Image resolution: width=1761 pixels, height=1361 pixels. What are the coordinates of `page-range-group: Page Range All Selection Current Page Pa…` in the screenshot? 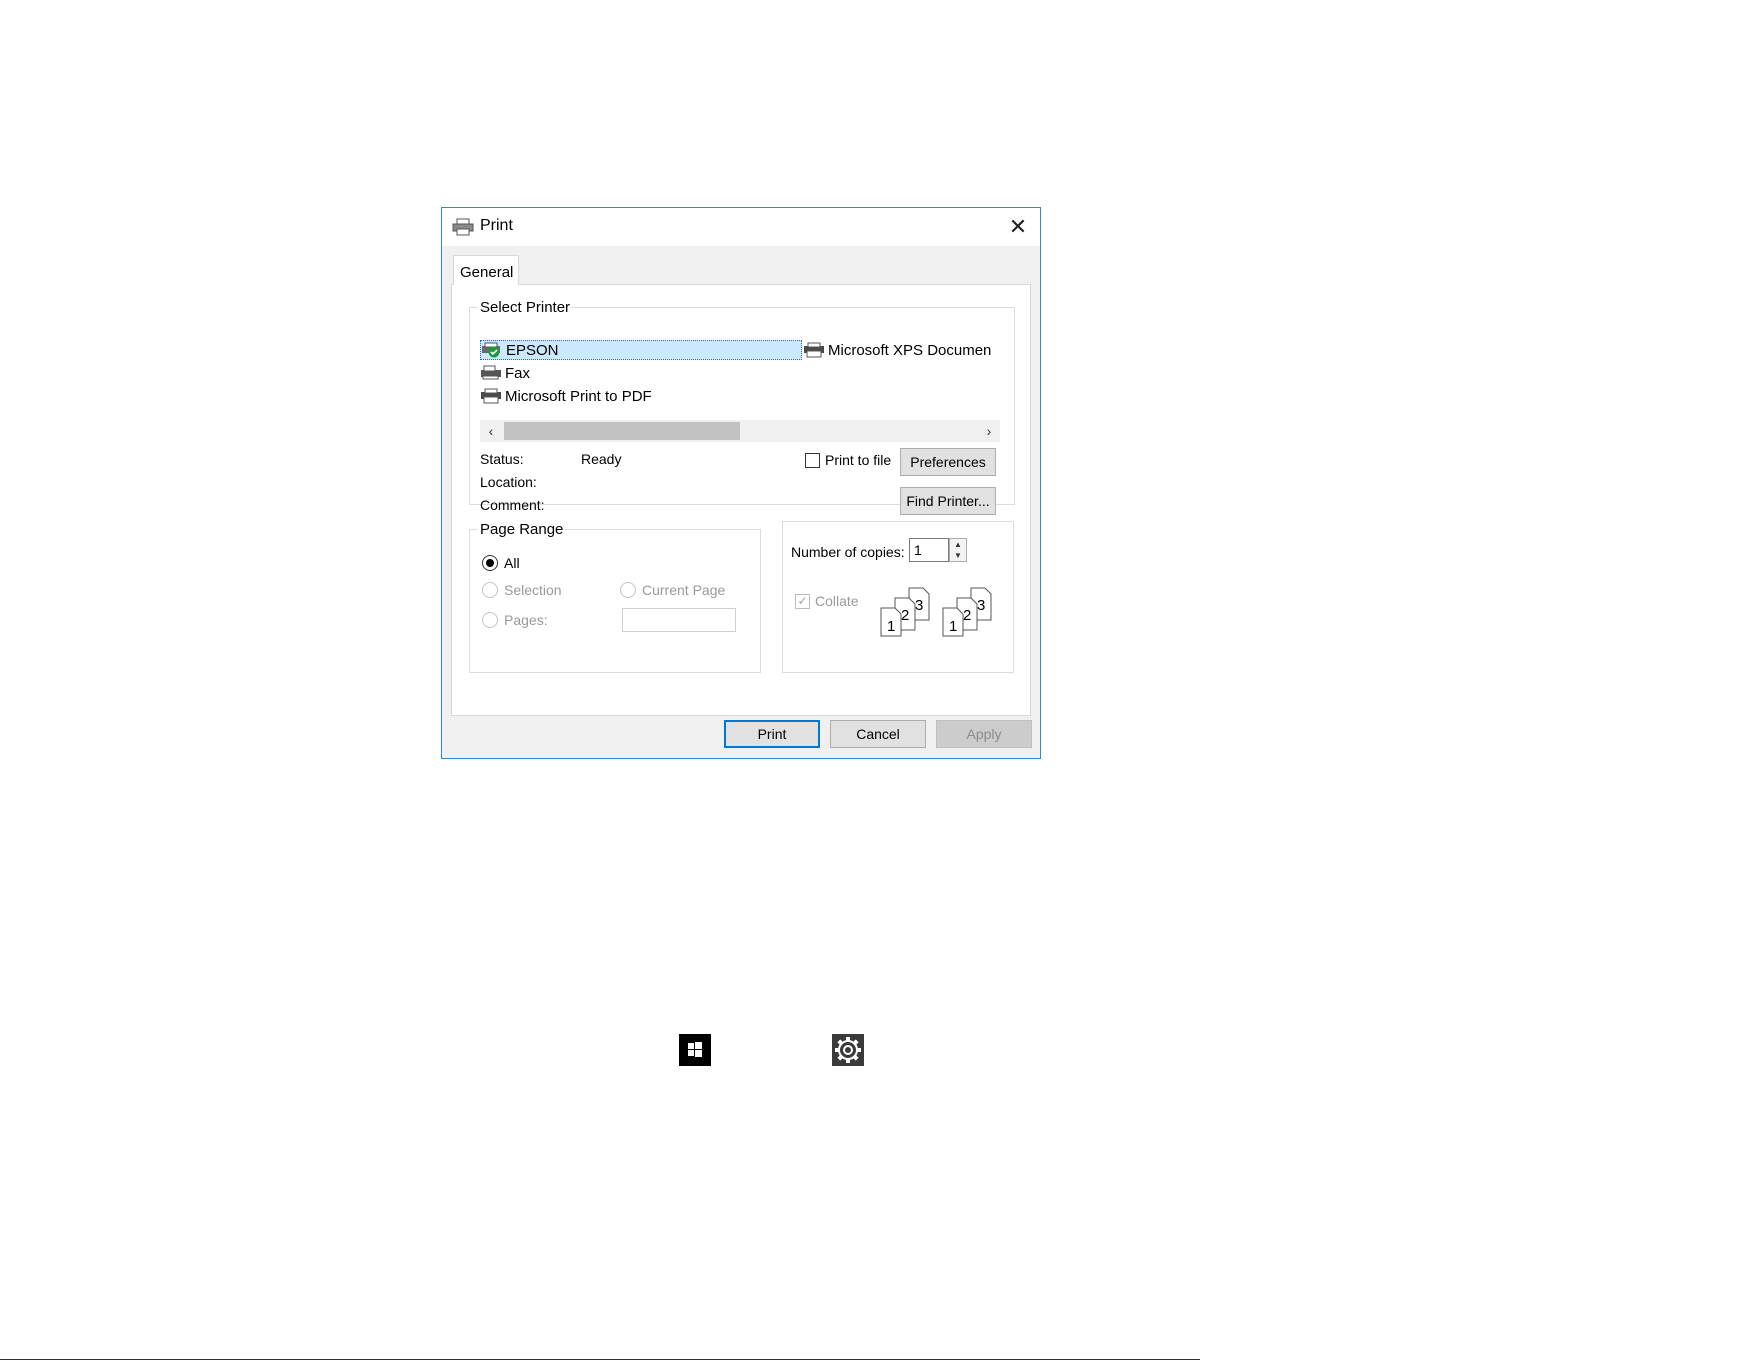 It's located at (615, 597).